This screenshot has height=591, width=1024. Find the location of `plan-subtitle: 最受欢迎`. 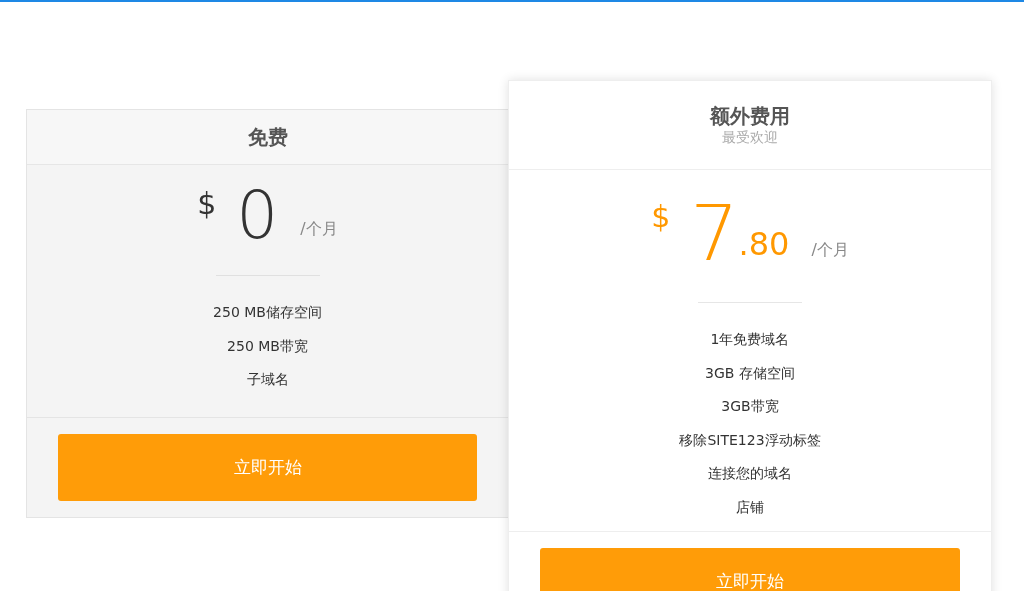

plan-subtitle: 最受欢迎 is located at coordinates (750, 137).